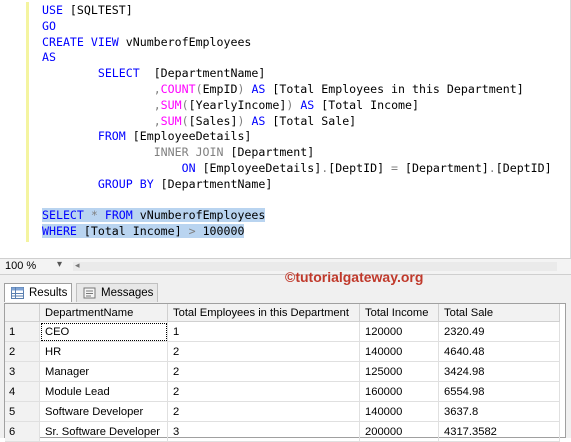  What do you see at coordinates (20, 266) in the screenshot?
I see `zoom-level: 100 %` at bounding box center [20, 266].